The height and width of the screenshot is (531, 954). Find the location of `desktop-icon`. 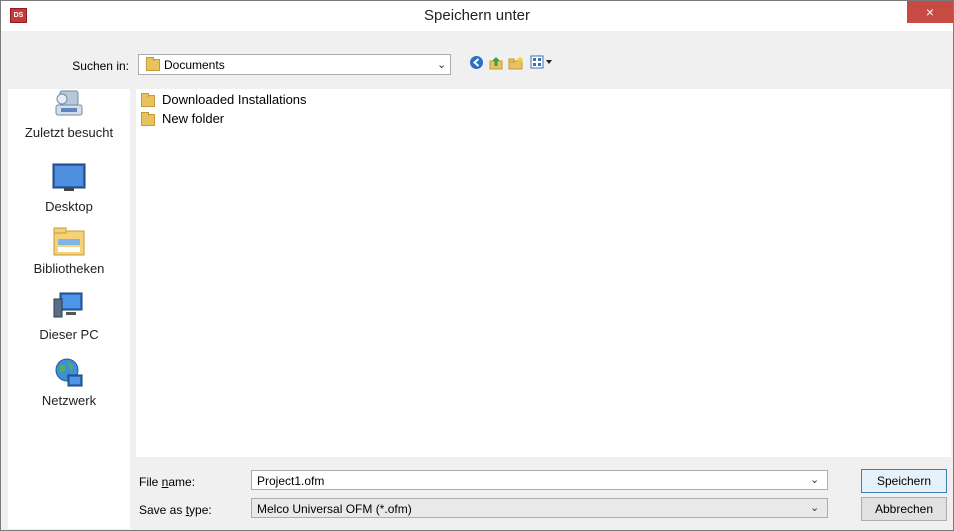

desktop-icon is located at coordinates (69, 178).